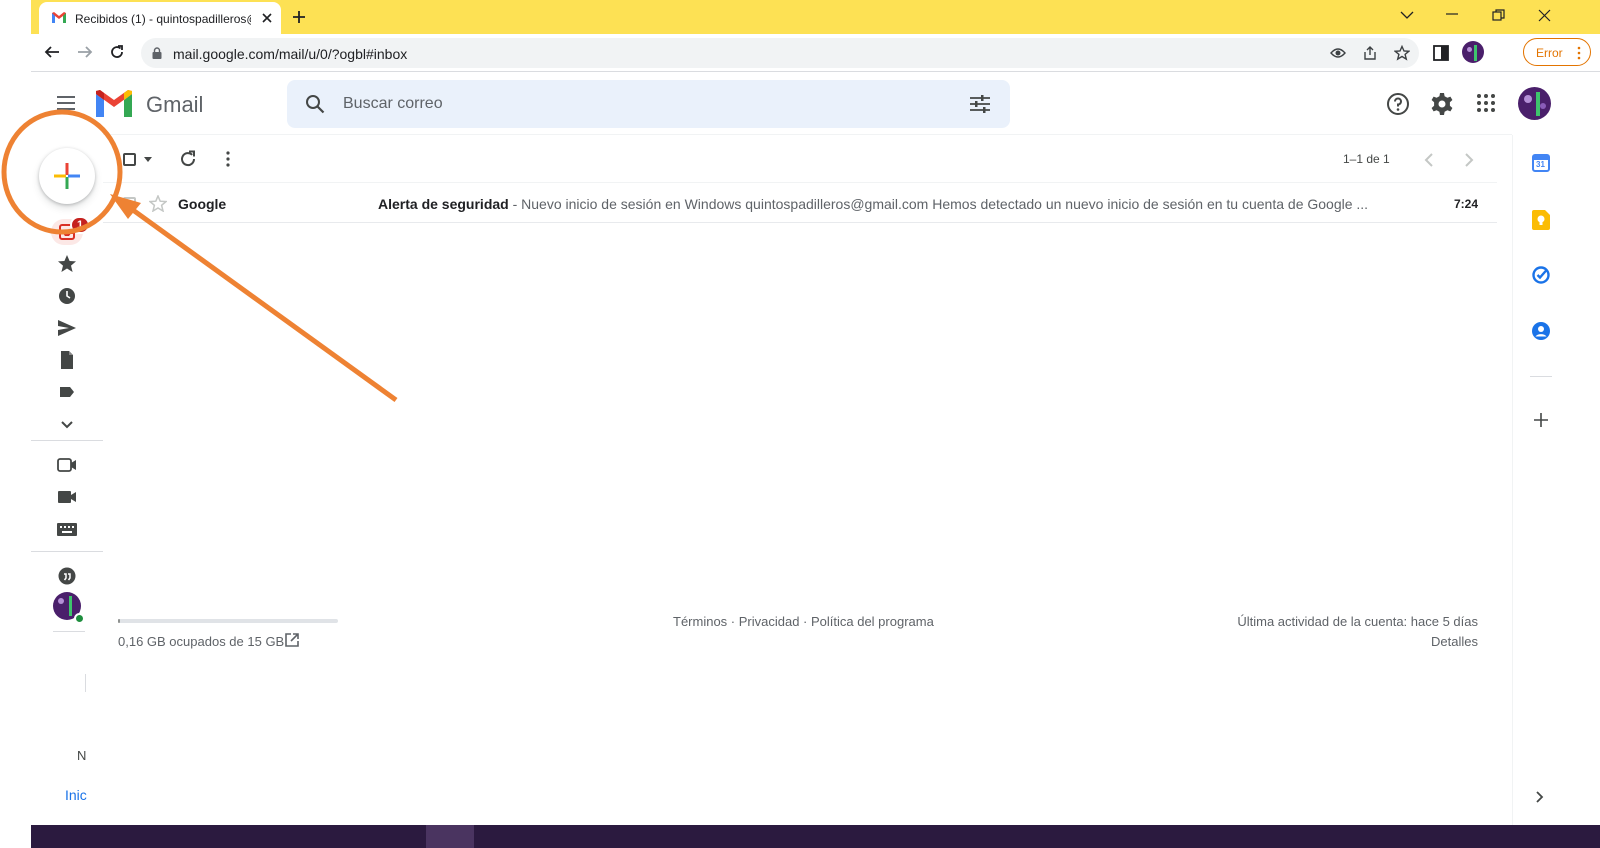 This screenshot has width=1600, height=848. I want to click on header-divider, so click(807, 134).